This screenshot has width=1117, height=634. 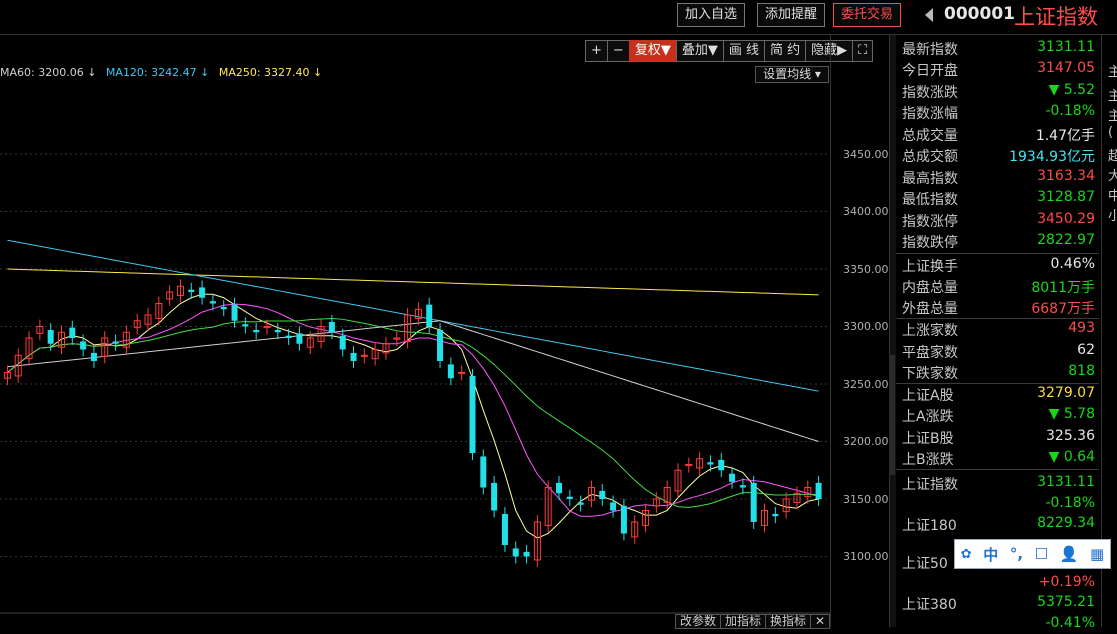 I want to click on quote-row: 上证指数 3131.11, so click(x=998, y=483).